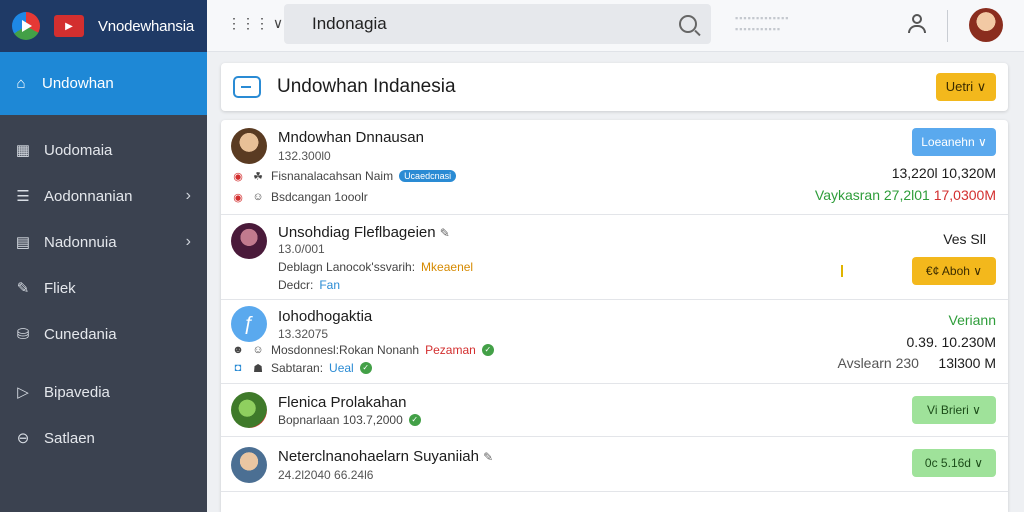  Describe the element at coordinates (688, 24) in the screenshot. I see `search-icon` at that location.